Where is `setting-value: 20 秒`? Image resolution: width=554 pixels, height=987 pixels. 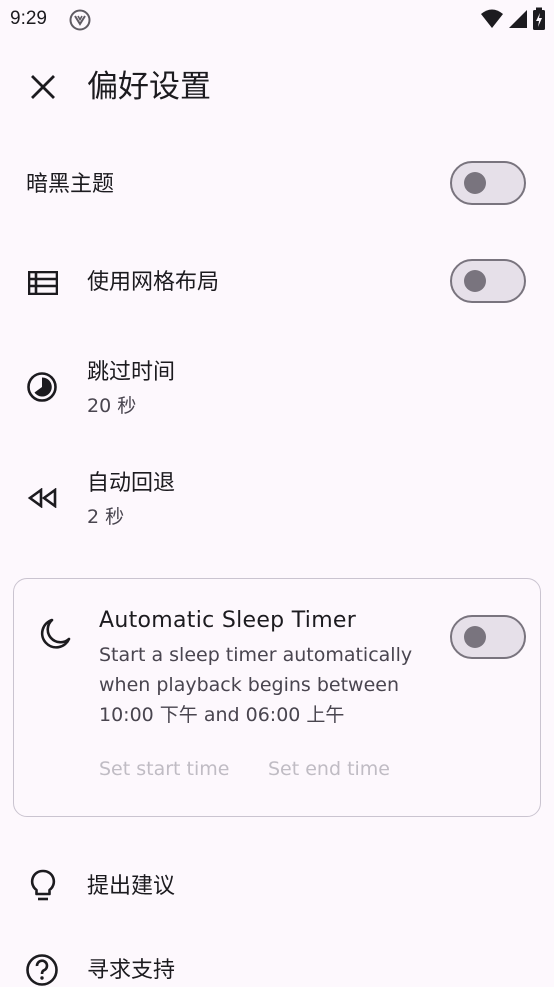 setting-value: 20 秒 is located at coordinates (112, 406).